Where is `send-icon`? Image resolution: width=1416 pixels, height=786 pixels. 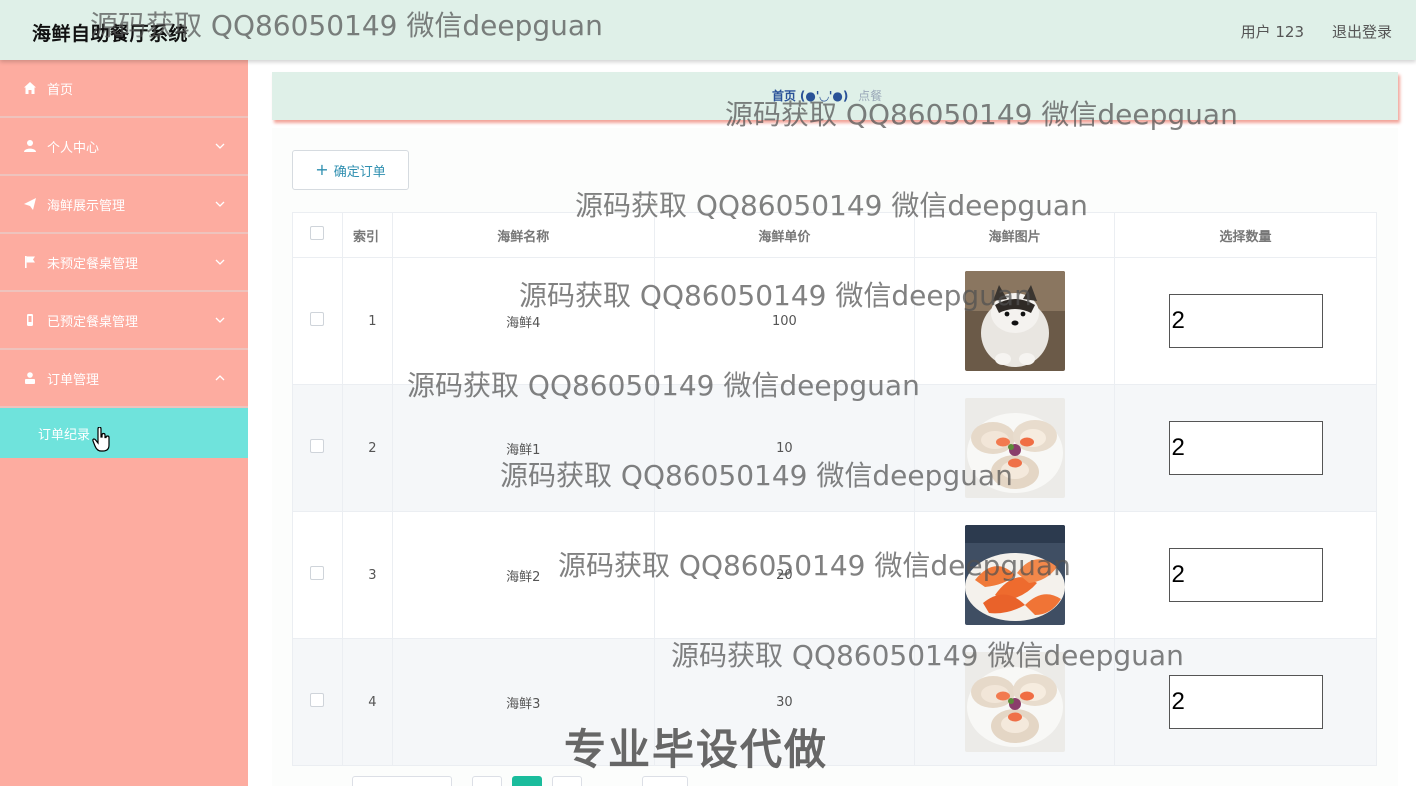
send-icon is located at coordinates (30, 204).